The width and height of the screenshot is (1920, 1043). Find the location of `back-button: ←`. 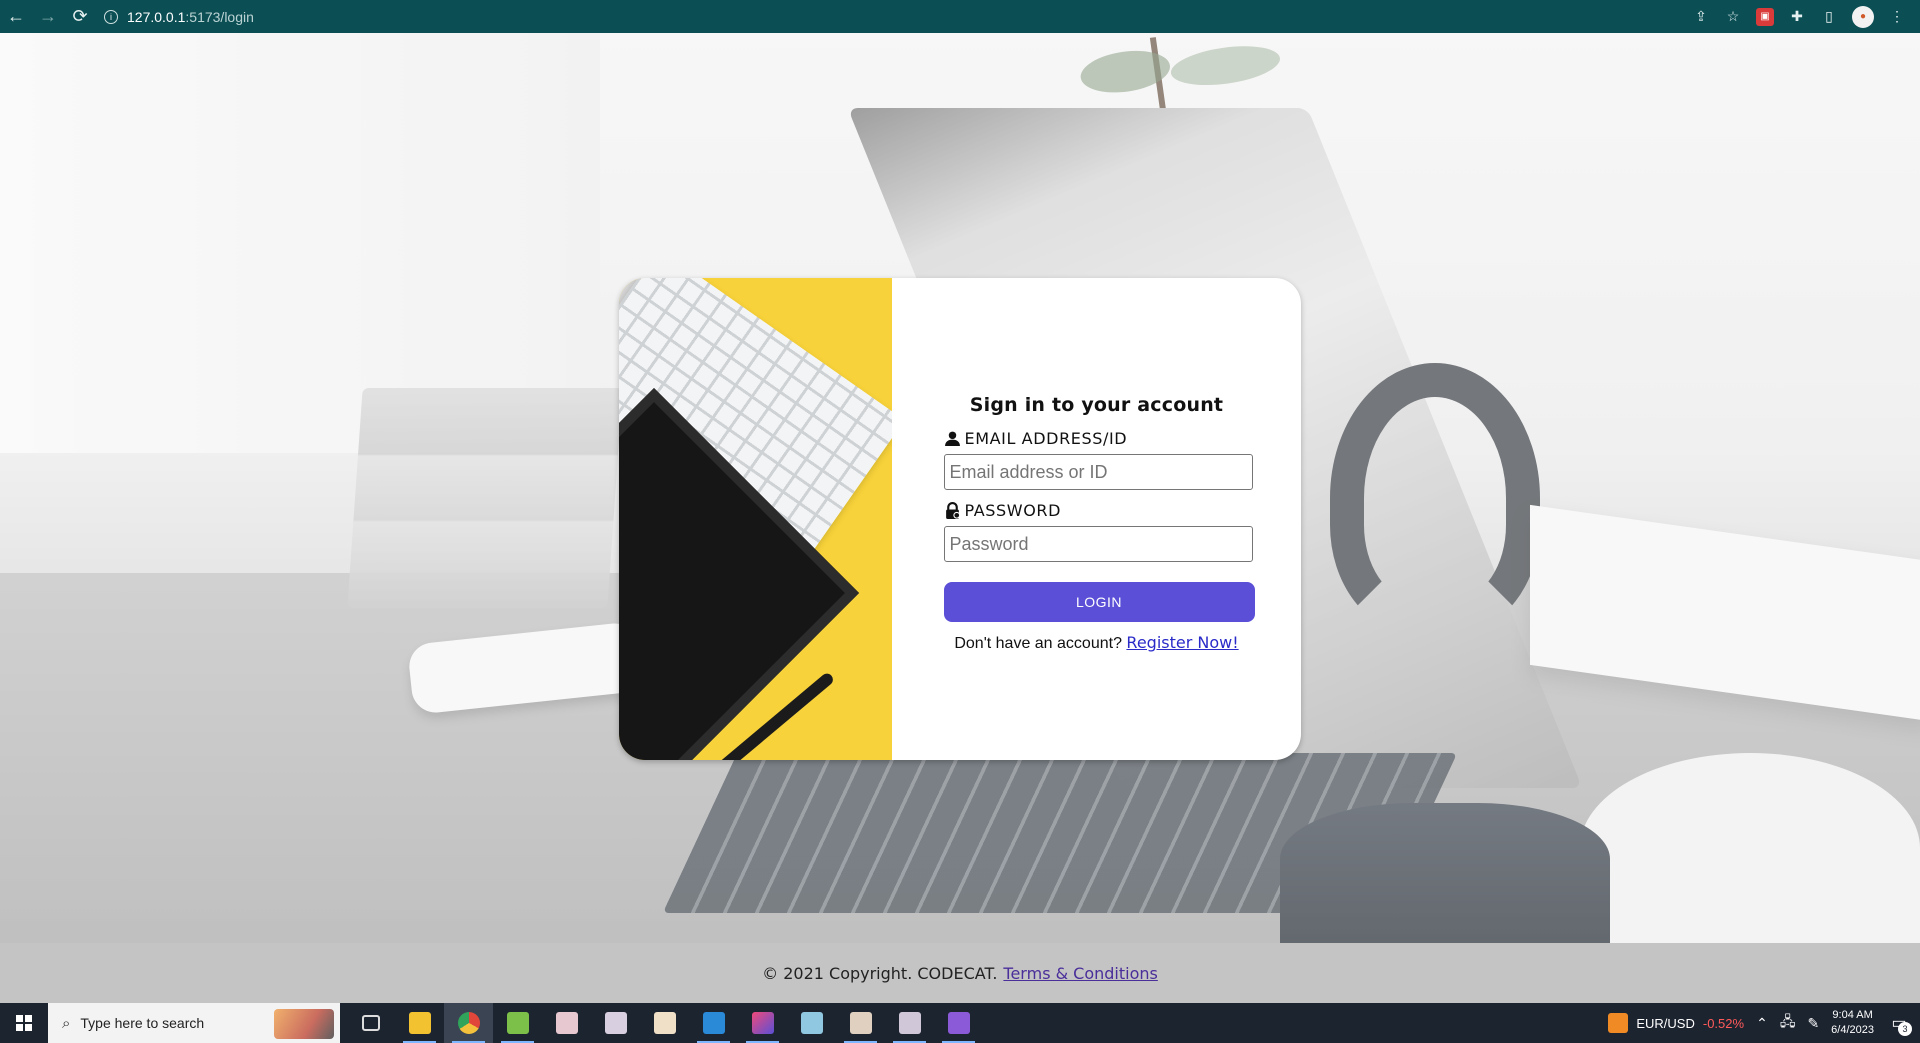

back-button: ← is located at coordinates (16, 16).